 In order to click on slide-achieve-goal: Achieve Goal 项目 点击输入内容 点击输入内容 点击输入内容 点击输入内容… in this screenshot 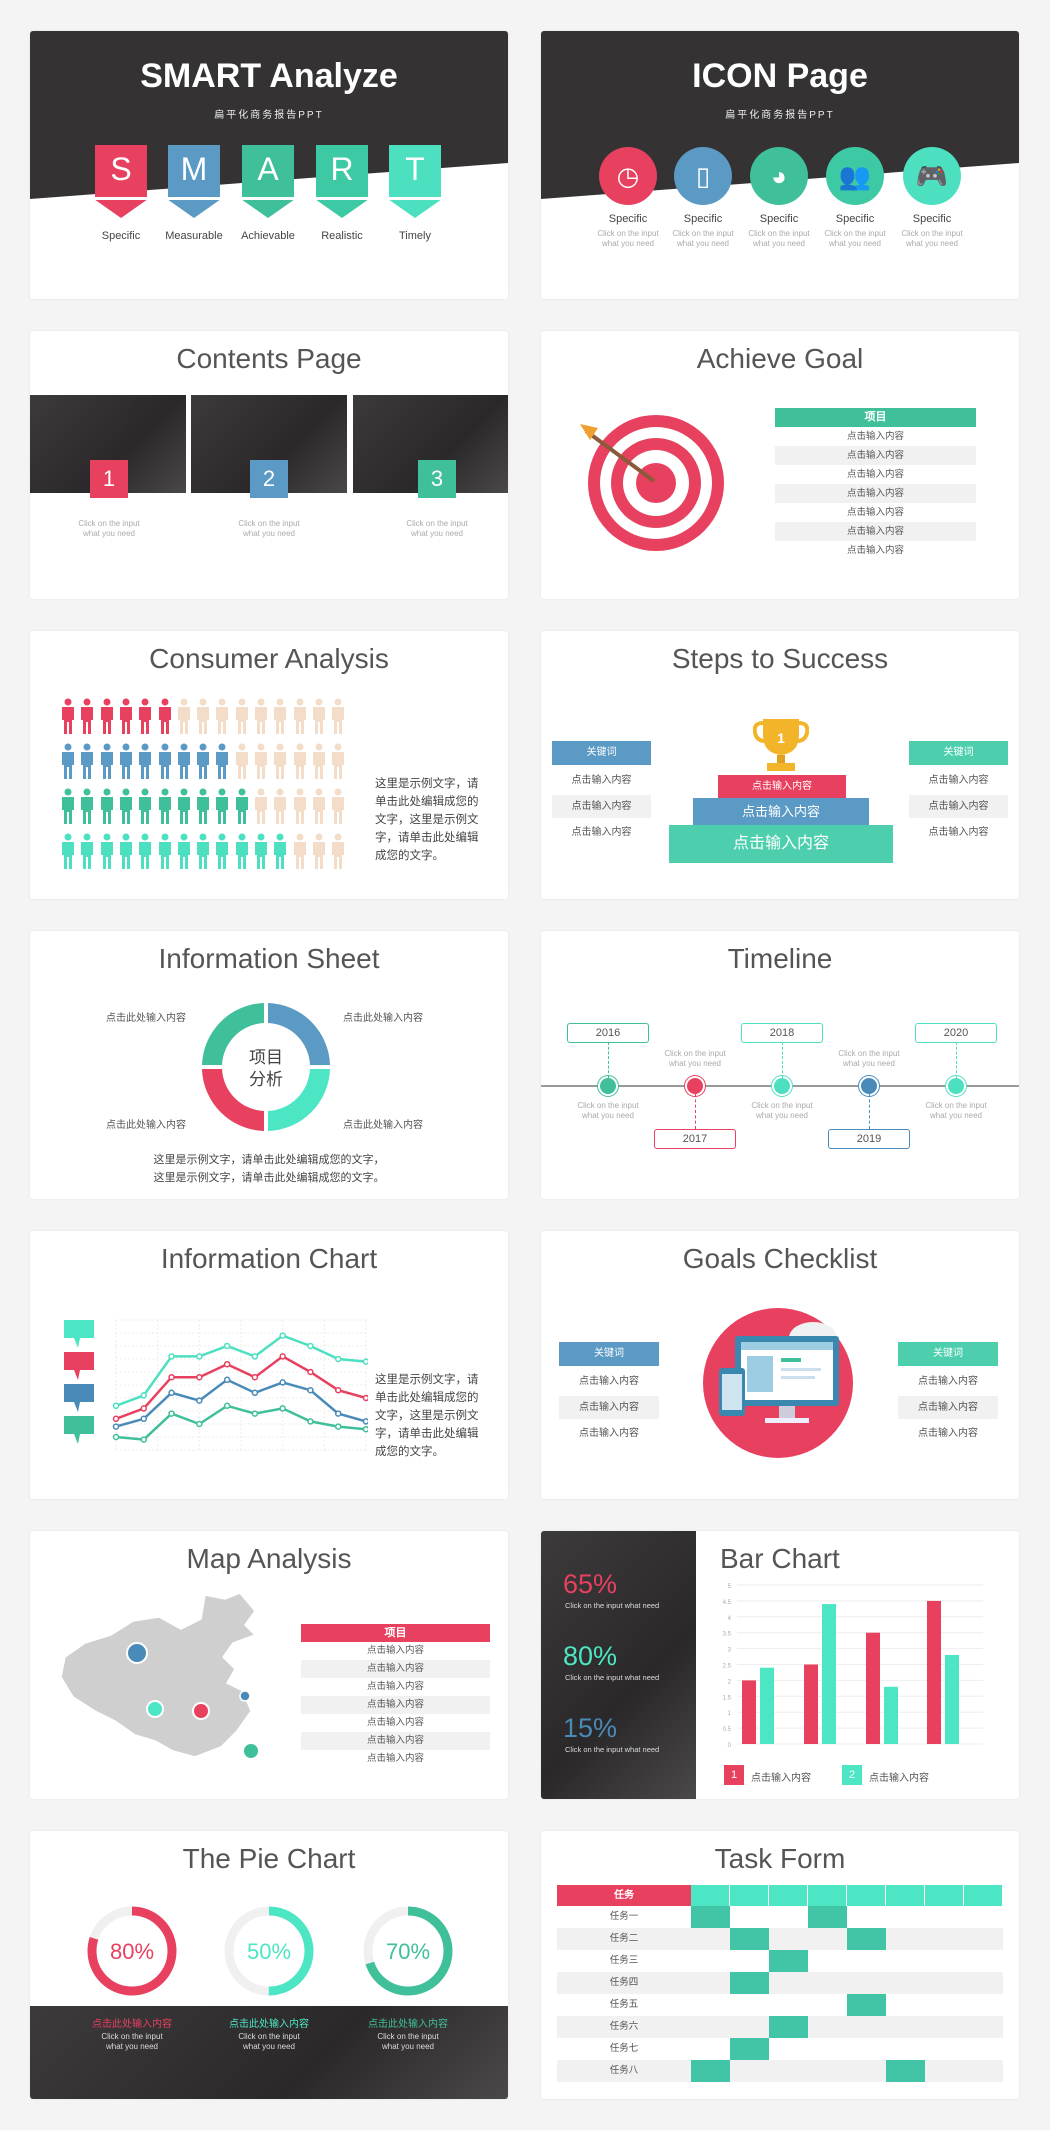, I will do `click(780, 465)`.